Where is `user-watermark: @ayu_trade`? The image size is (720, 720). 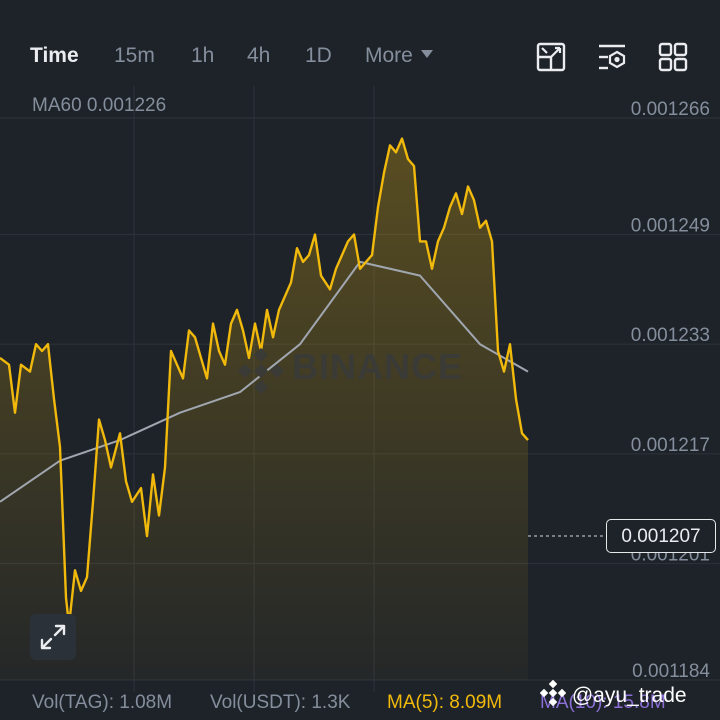
user-watermark: @ayu_trade is located at coordinates (613, 693).